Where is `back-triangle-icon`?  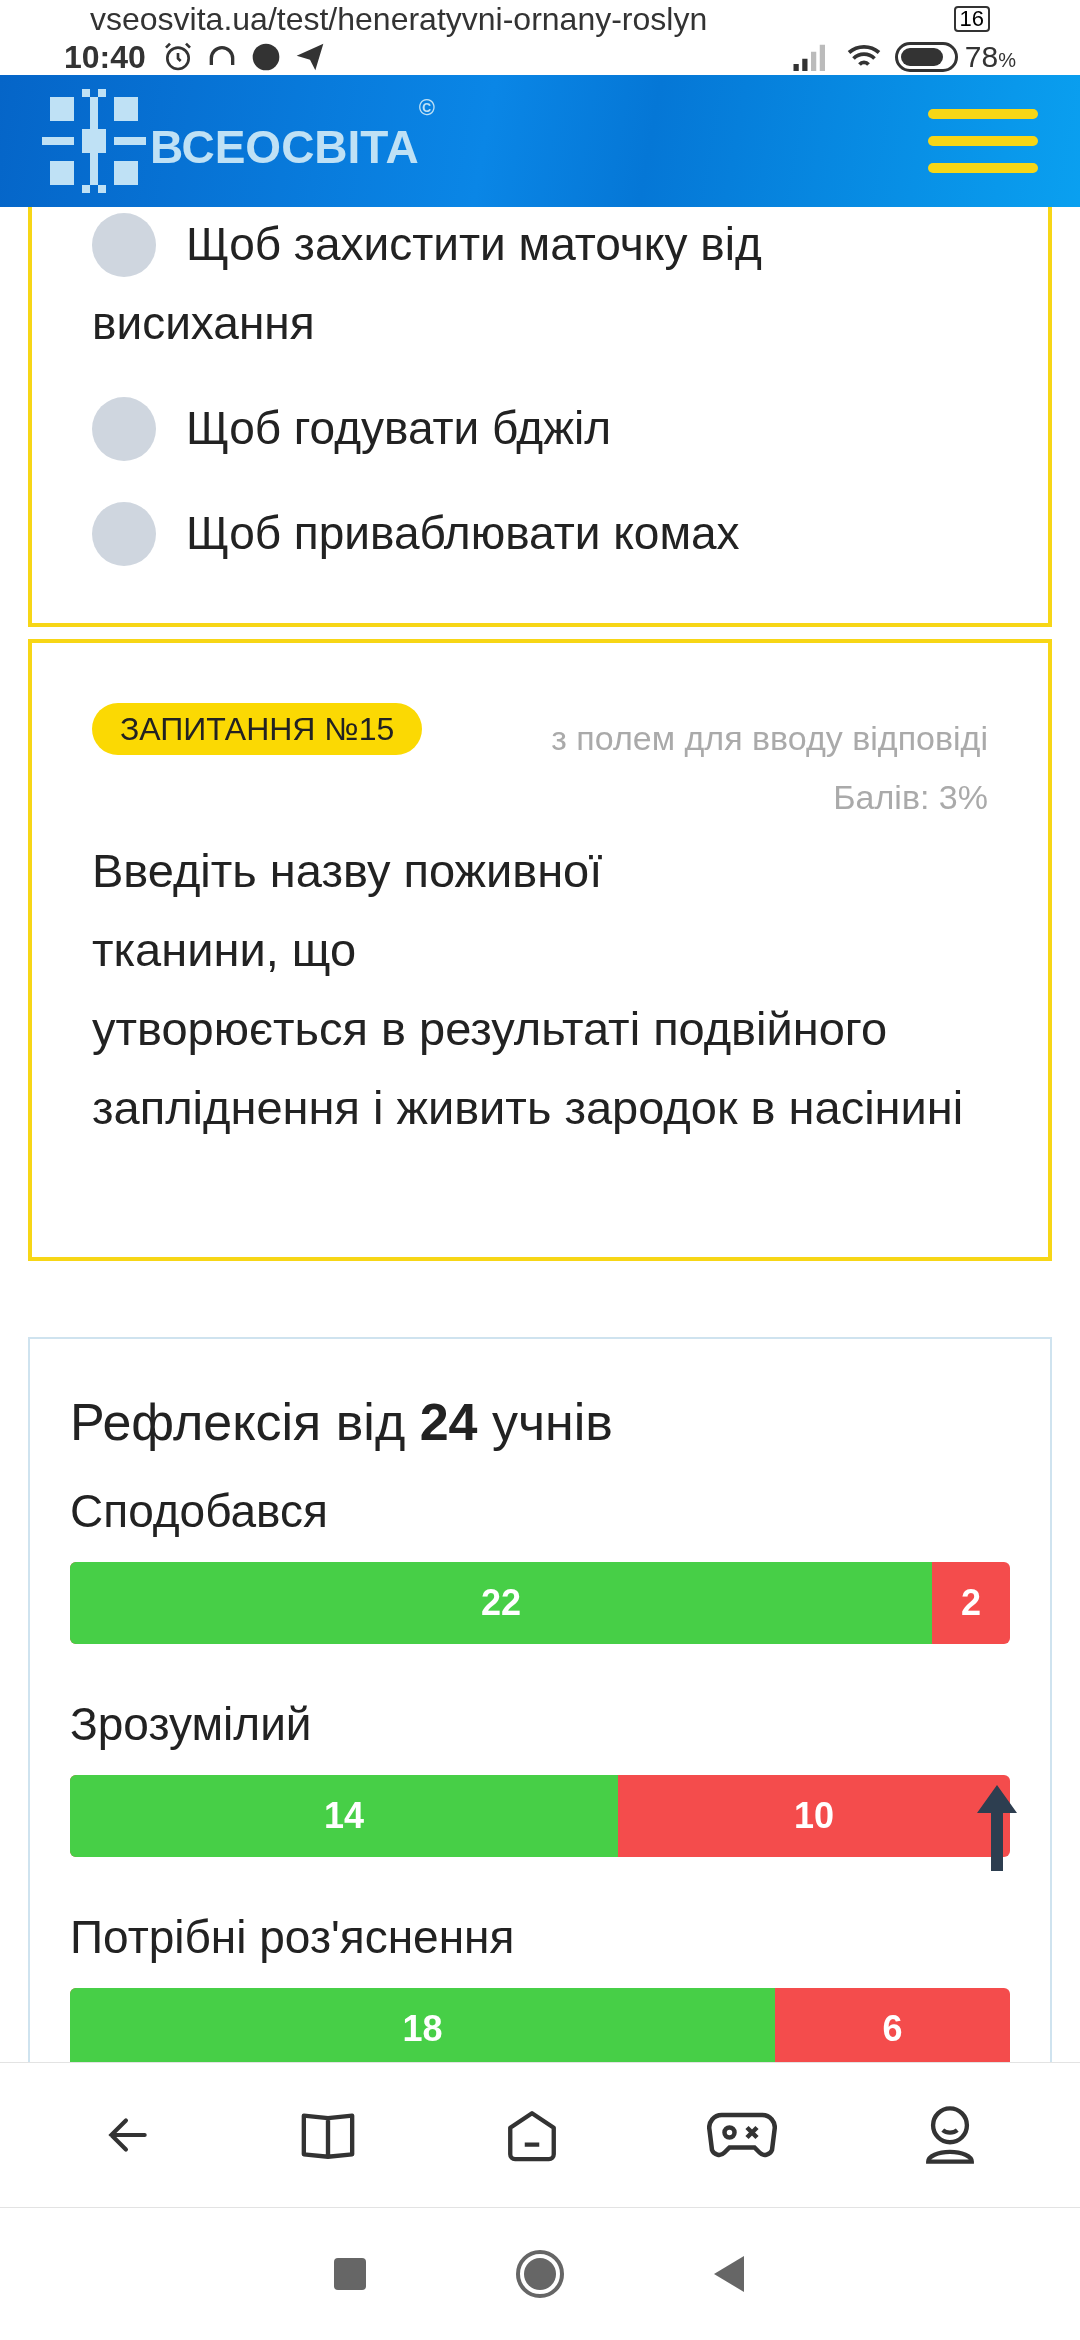 back-triangle-icon is located at coordinates (730, 2274).